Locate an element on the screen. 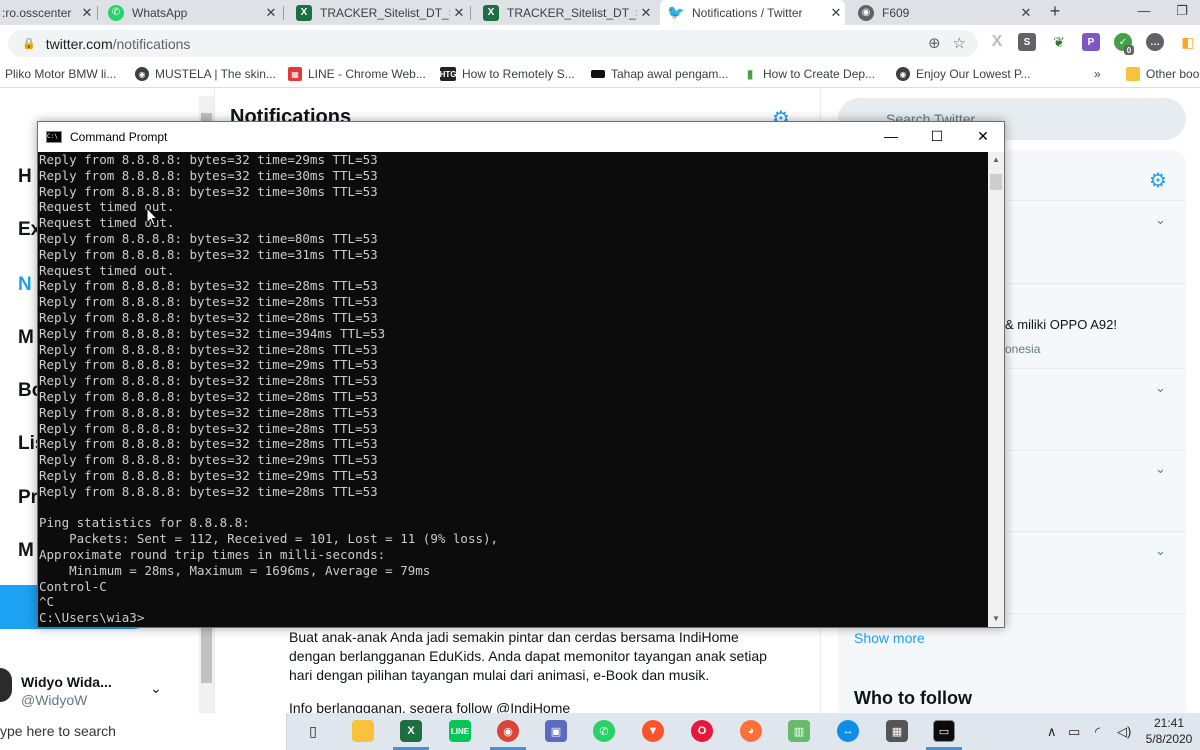  other-bookmarks-folder: Other boo is located at coordinates (1162, 74).